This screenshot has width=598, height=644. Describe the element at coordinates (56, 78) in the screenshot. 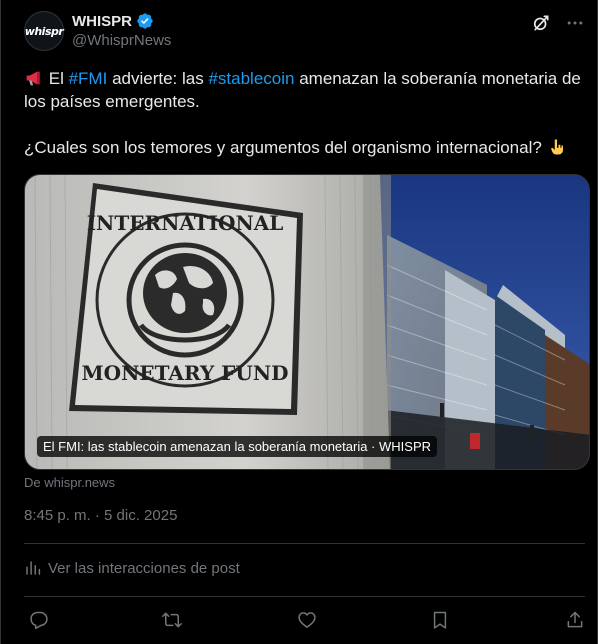

I see `post-text-prefix: El` at that location.